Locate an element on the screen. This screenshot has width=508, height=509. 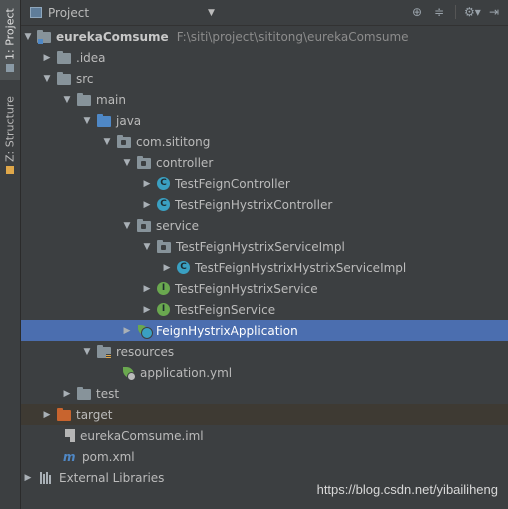
tree-node-class: ▶ C TestFeignHystrixHystrixServiceImpl is located at coordinates (264, 267).